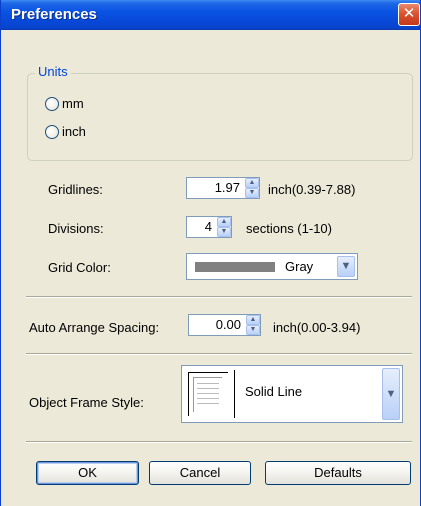  I want to click on frame-style-value: Solid Line, so click(274, 391).